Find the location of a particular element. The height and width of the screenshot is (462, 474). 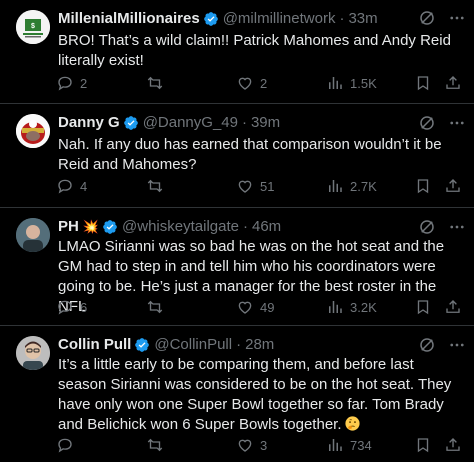

tweet-header: Collin Pull @CollinPull · 28m is located at coordinates (244, 345).